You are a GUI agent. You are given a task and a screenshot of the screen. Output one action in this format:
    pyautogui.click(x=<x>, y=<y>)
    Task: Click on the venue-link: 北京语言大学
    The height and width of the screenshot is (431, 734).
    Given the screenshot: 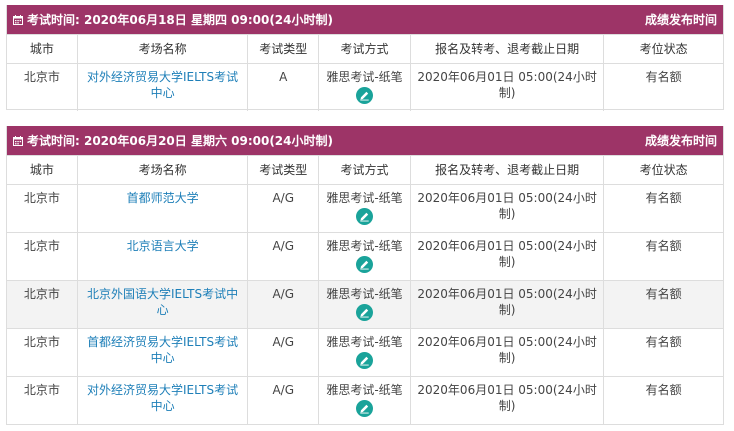 What is the action you would take?
    pyautogui.click(x=163, y=246)
    